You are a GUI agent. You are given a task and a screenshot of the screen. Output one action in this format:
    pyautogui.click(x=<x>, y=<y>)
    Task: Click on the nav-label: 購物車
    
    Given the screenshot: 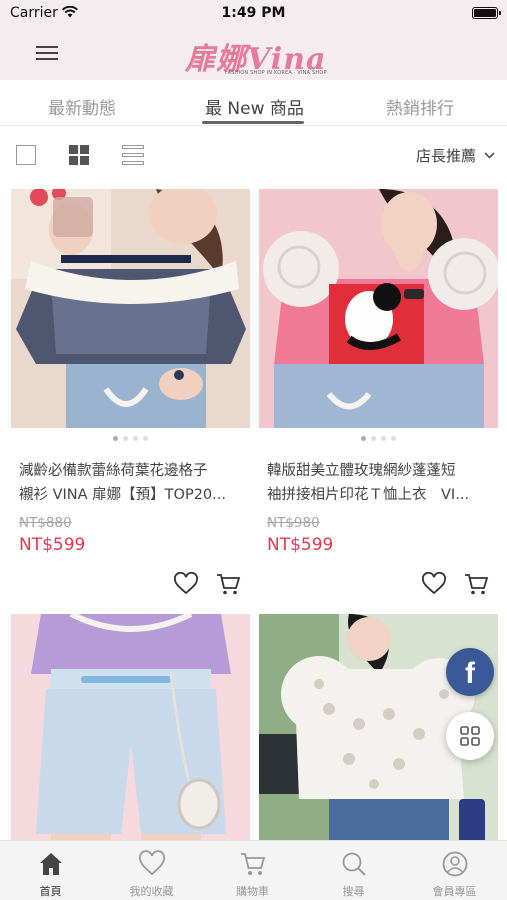 What is the action you would take?
    pyautogui.click(x=252, y=891)
    